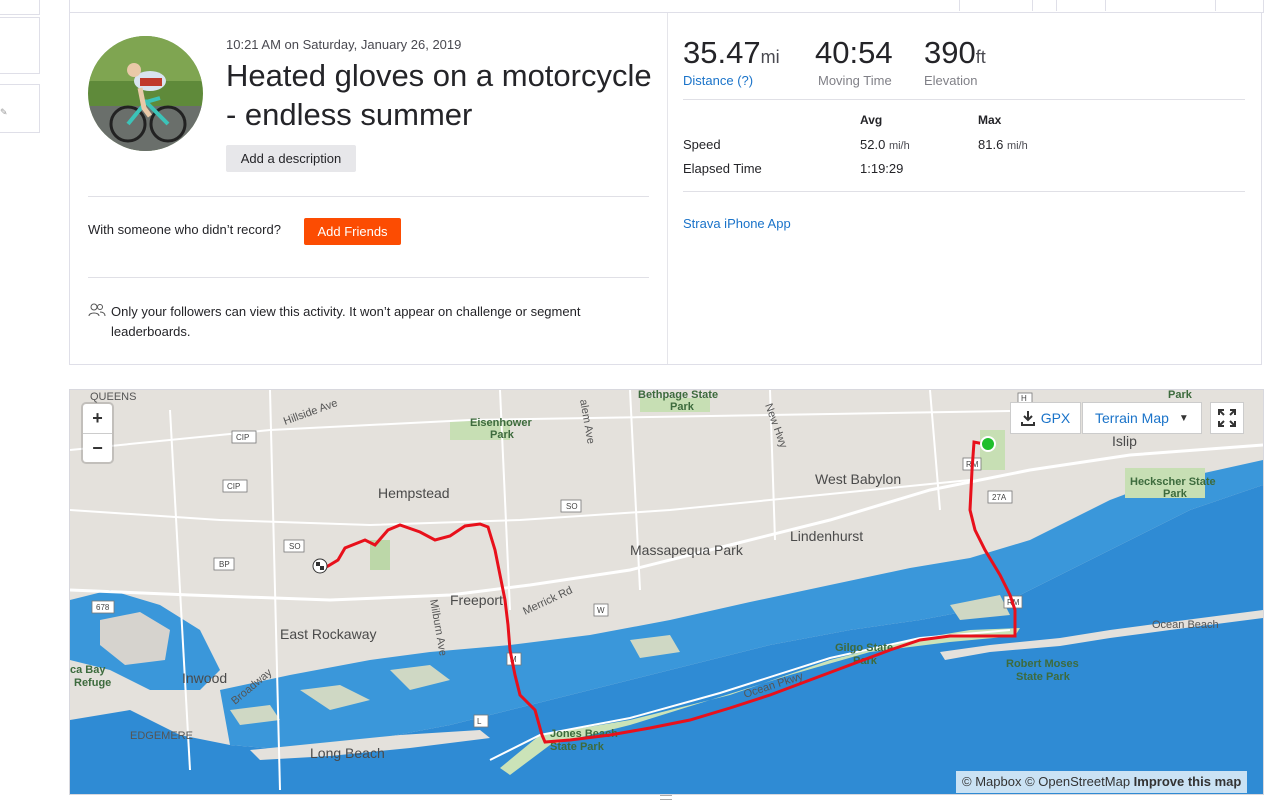  What do you see at coordinates (328, 634) in the screenshot?
I see `label-east-rockaway: East Rockaway` at bounding box center [328, 634].